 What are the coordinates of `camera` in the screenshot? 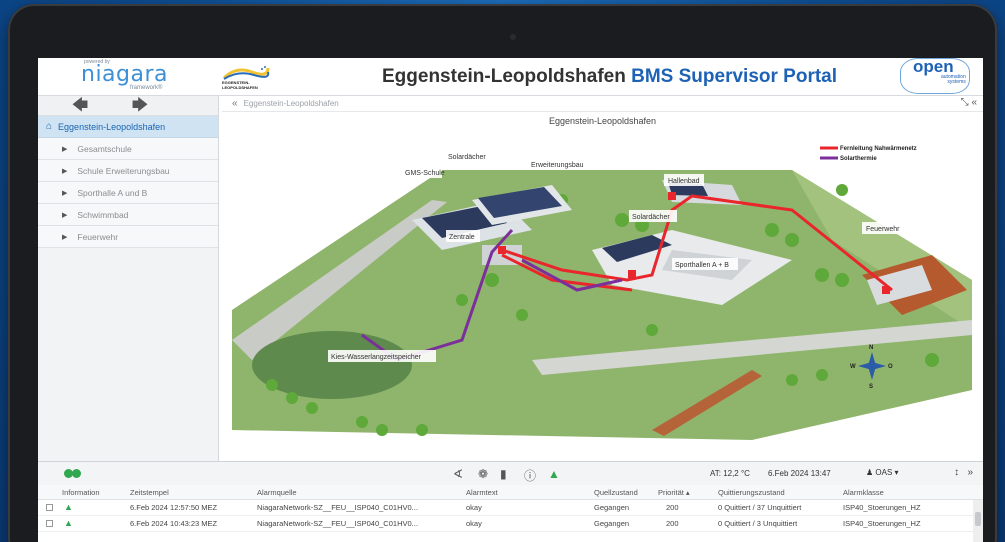 It's located at (513, 37).